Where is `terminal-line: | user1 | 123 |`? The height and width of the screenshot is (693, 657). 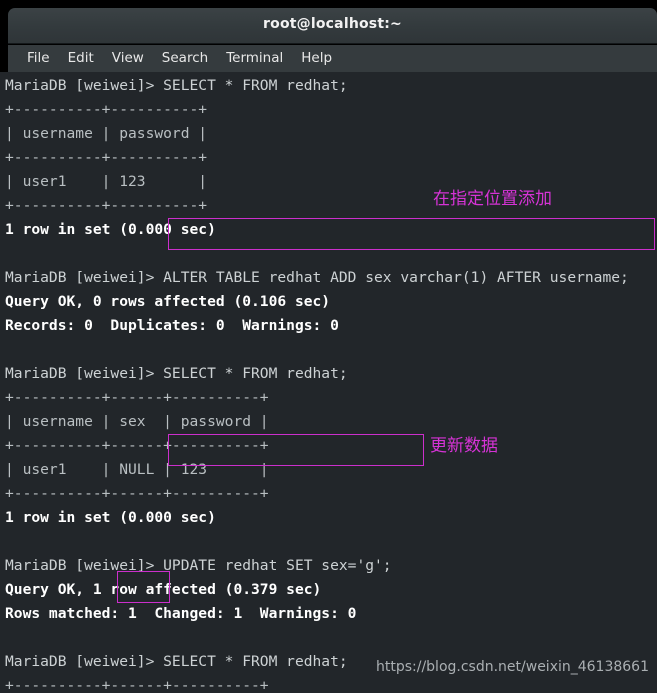 terminal-line: | user1 | 123 | is located at coordinates (106, 181).